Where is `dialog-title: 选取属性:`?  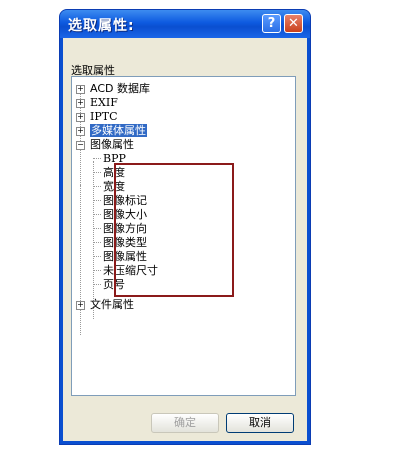 dialog-title: 选取属性: is located at coordinates (101, 26).